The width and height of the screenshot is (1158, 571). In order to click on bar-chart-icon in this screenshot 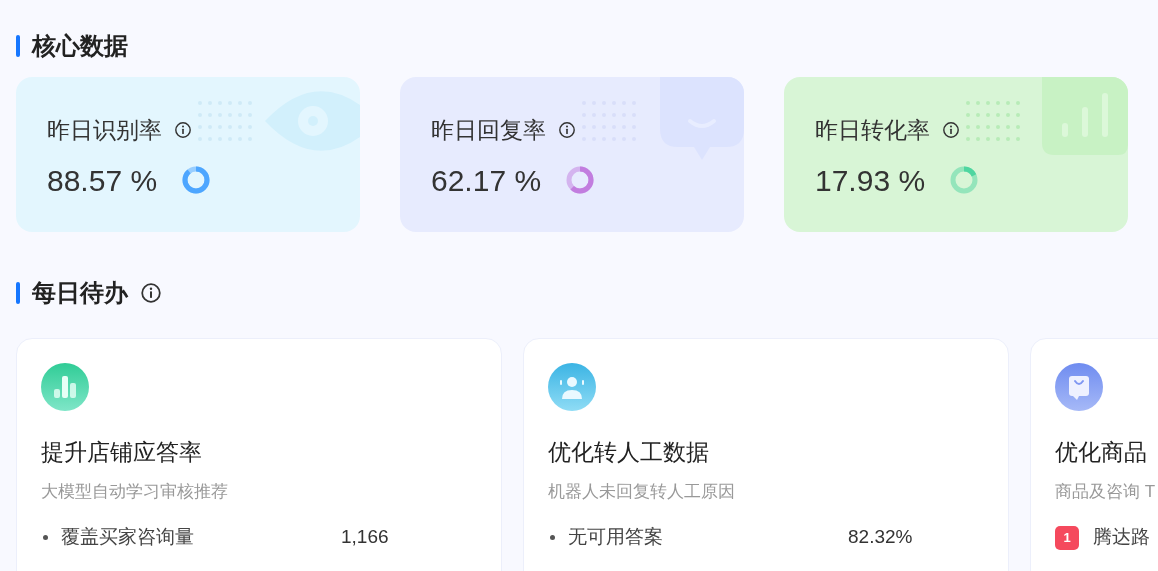, I will do `click(65, 387)`.